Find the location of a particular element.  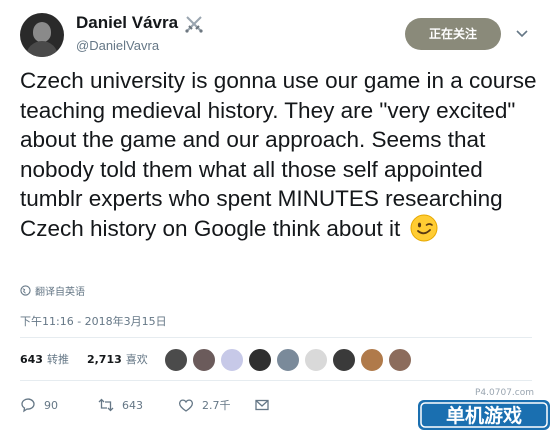

avatar-face is located at coordinates (42, 32).